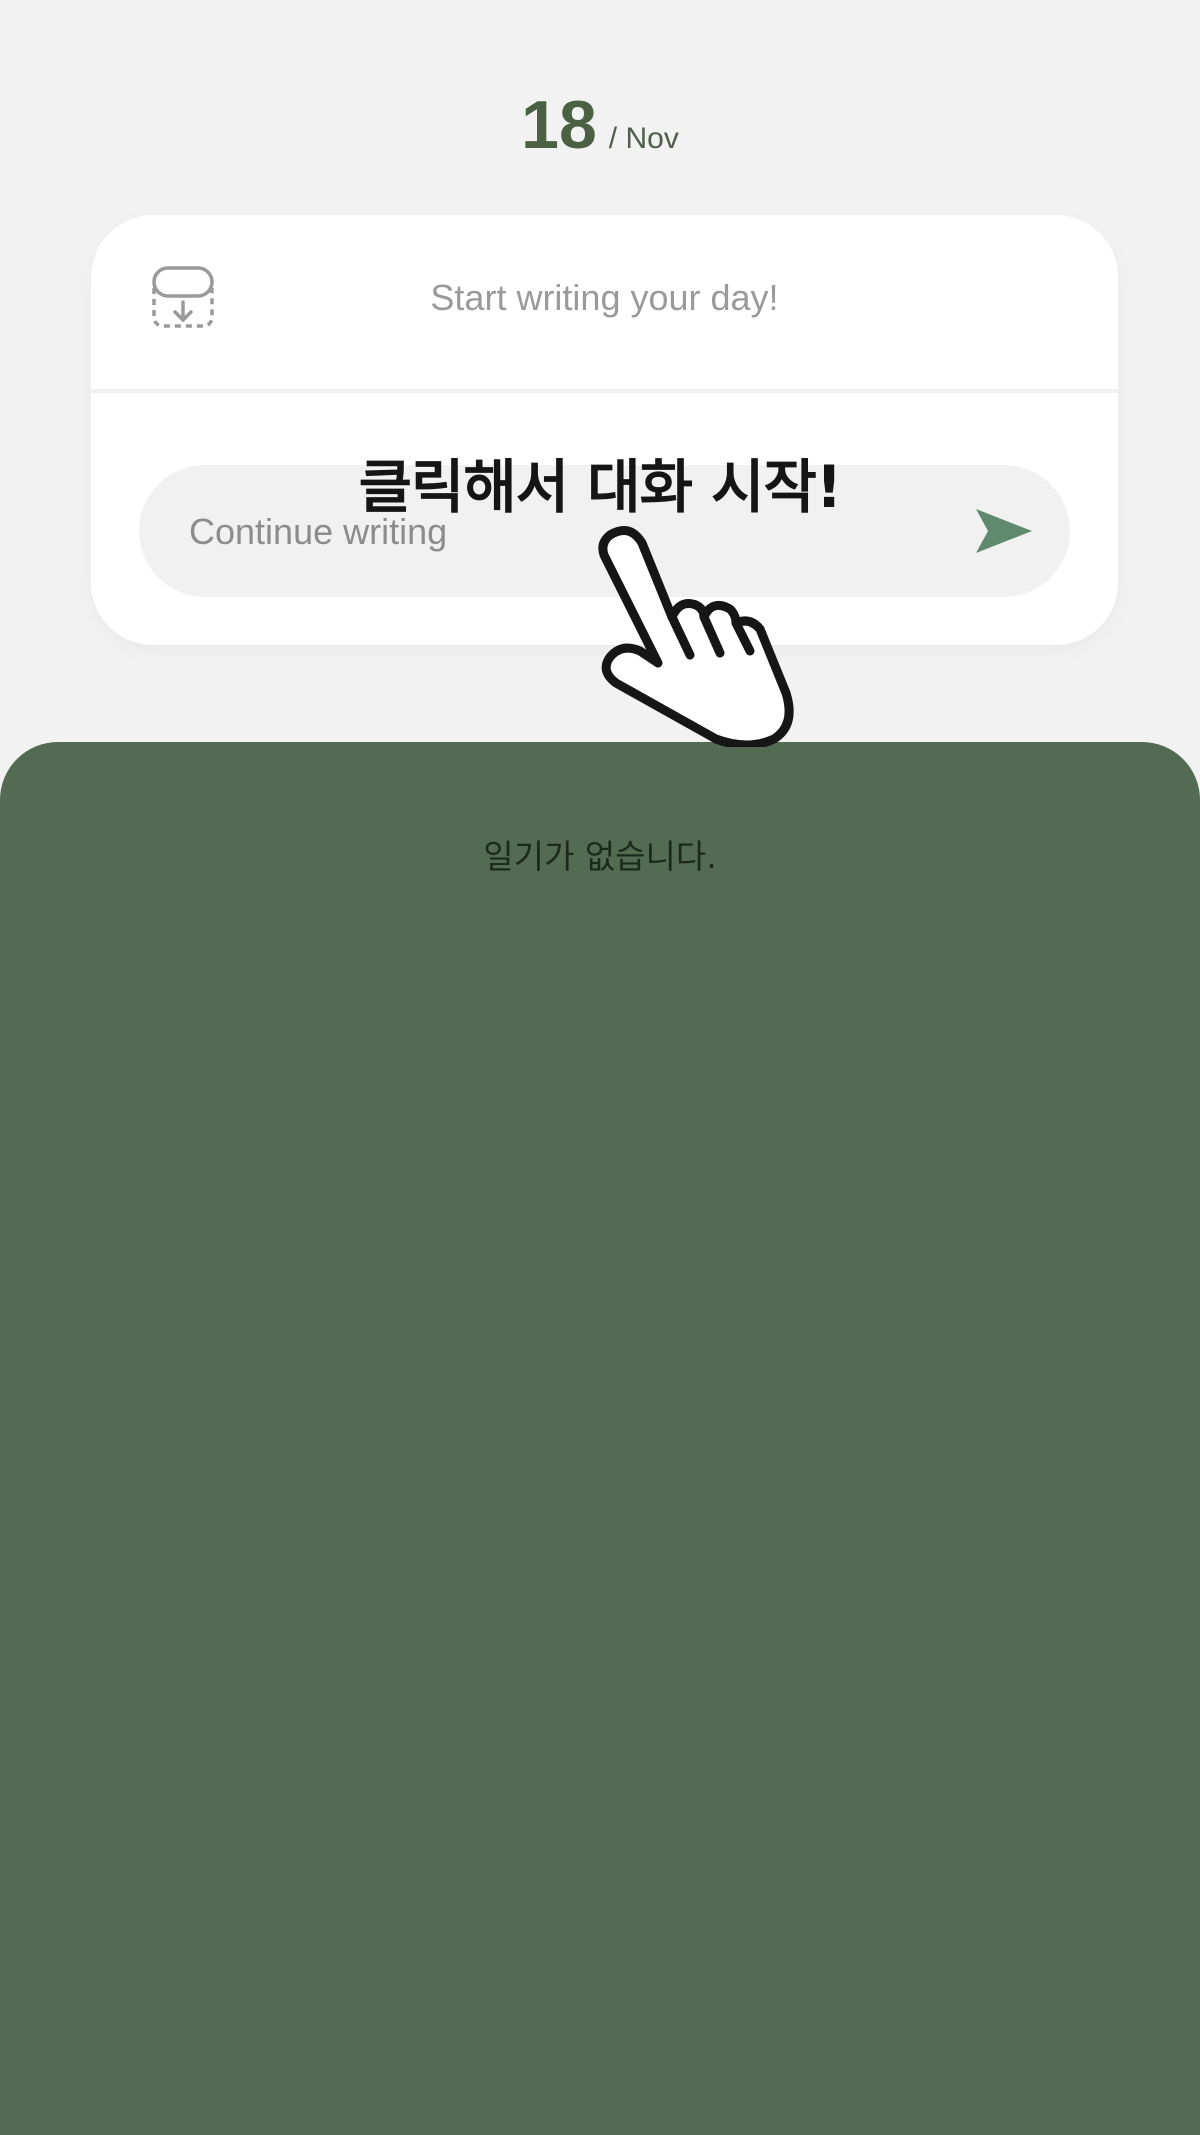  Describe the element at coordinates (696, 637) in the screenshot. I see `pointing-hand-icon` at that location.